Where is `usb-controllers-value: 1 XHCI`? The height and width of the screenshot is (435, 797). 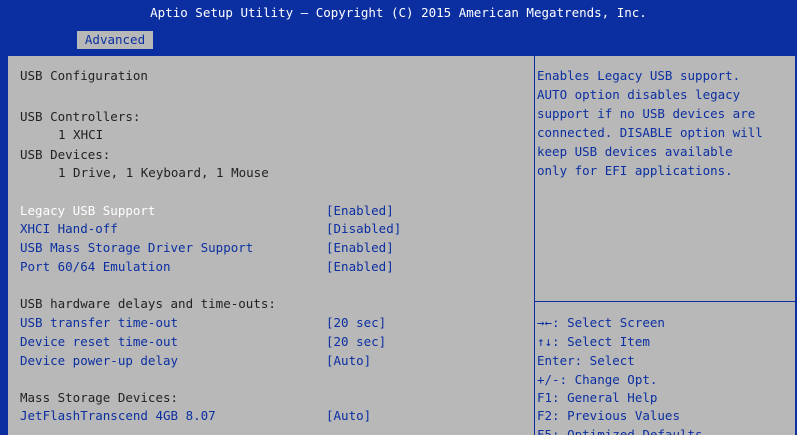 usb-controllers-value: 1 XHCI is located at coordinates (81, 134).